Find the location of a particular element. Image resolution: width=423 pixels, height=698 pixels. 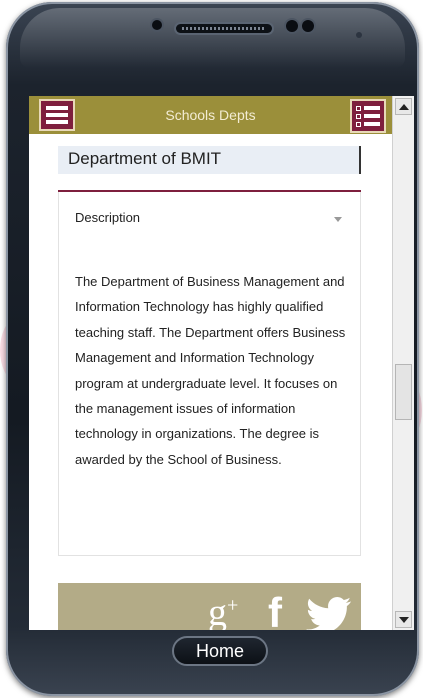

scroll-thumb is located at coordinates (403, 392).